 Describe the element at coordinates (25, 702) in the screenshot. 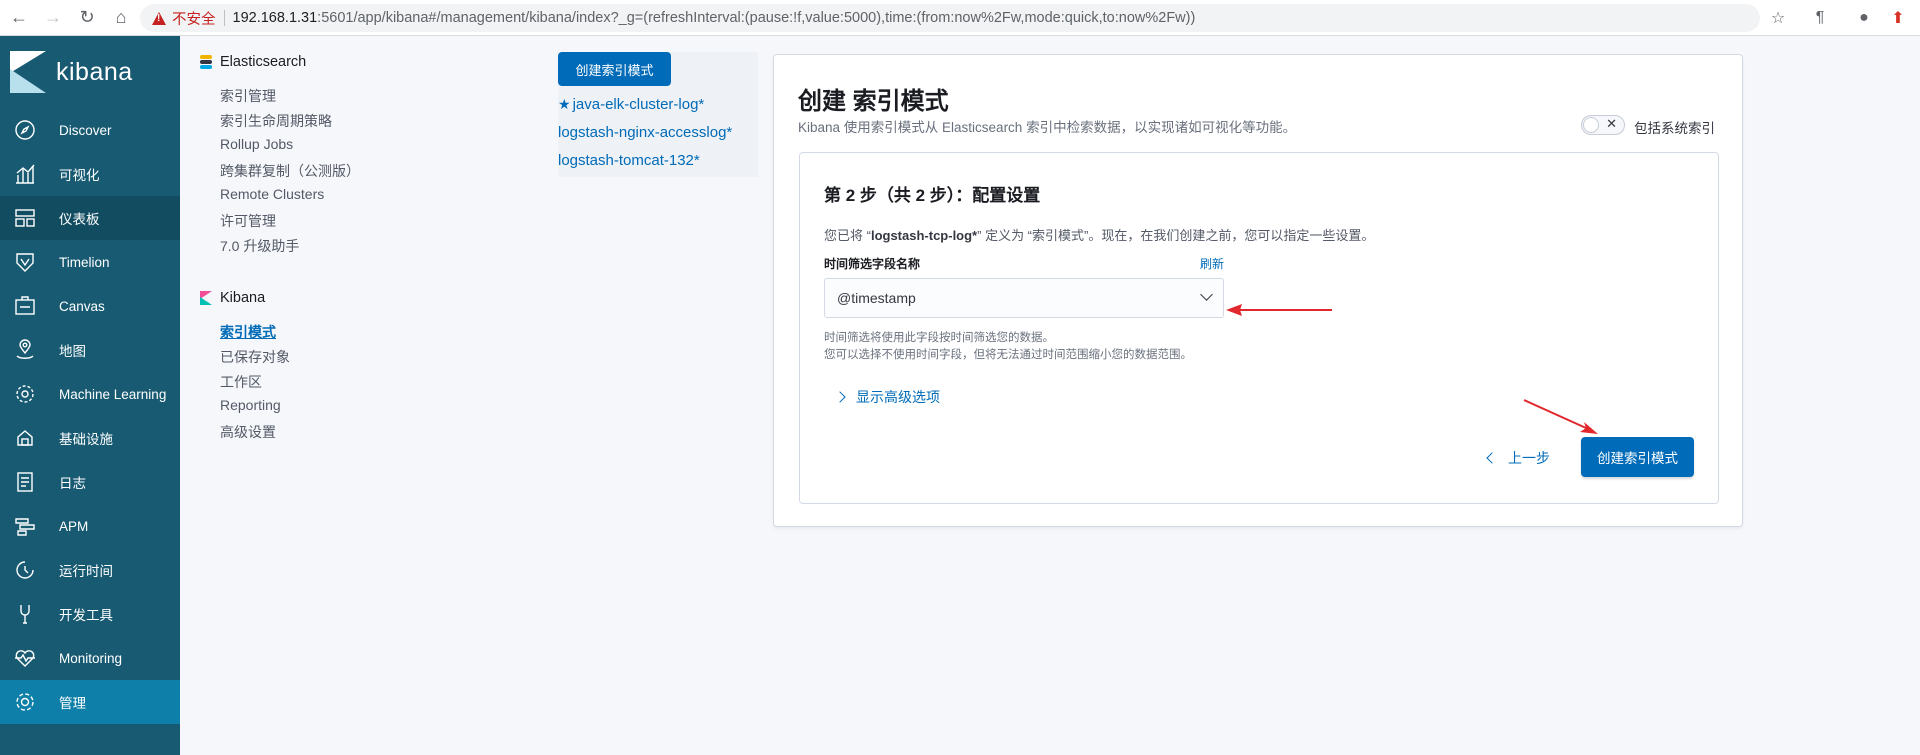

I see `gear-icon` at that location.